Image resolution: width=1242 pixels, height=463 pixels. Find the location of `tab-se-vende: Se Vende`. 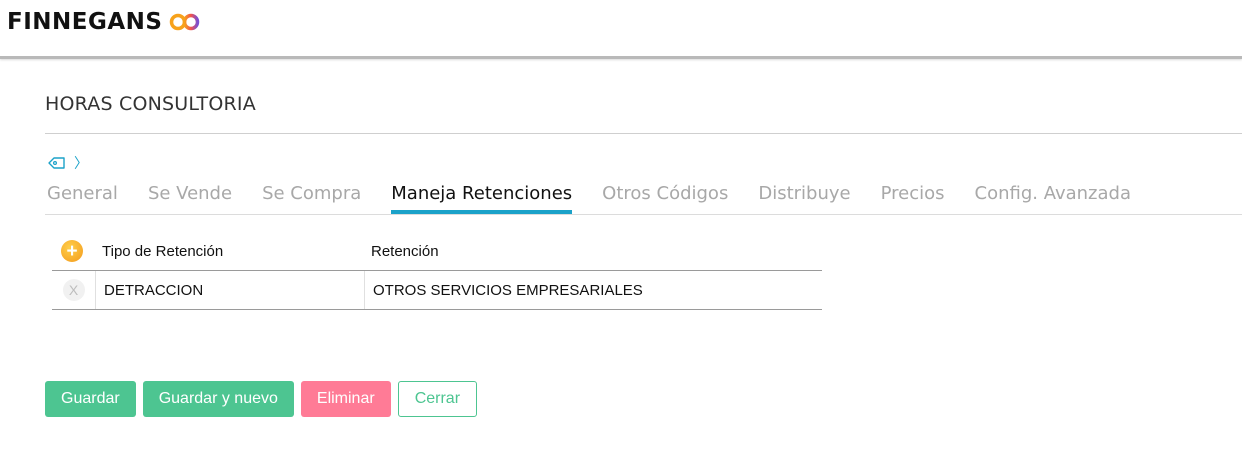

tab-se-vende: Se Vende is located at coordinates (190, 196).